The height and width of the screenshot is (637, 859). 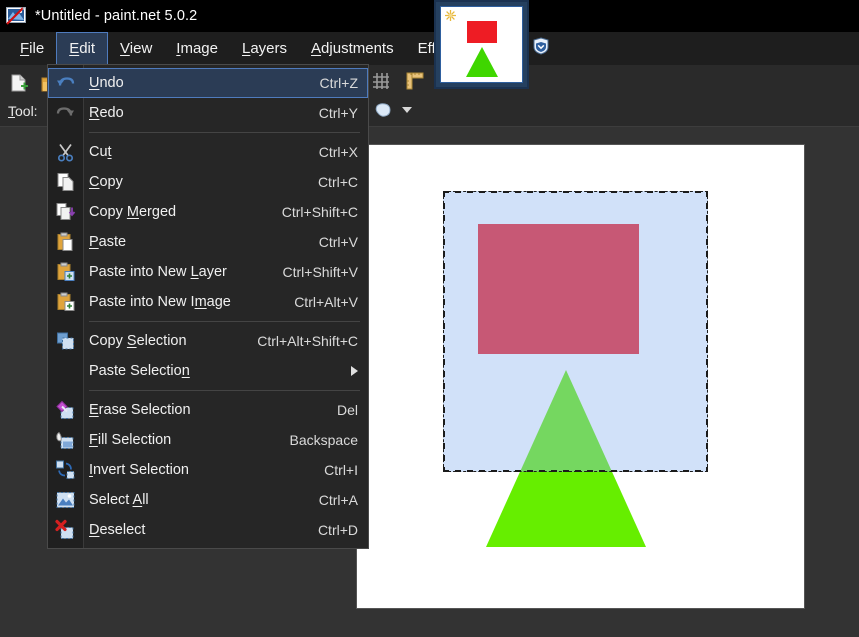 What do you see at coordinates (558, 289) in the screenshot?
I see `red-rectangle-shape` at bounding box center [558, 289].